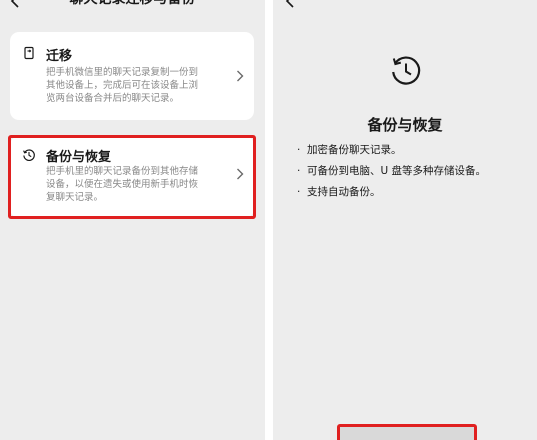  I want to click on phone-transfer-icon, so click(29, 53).